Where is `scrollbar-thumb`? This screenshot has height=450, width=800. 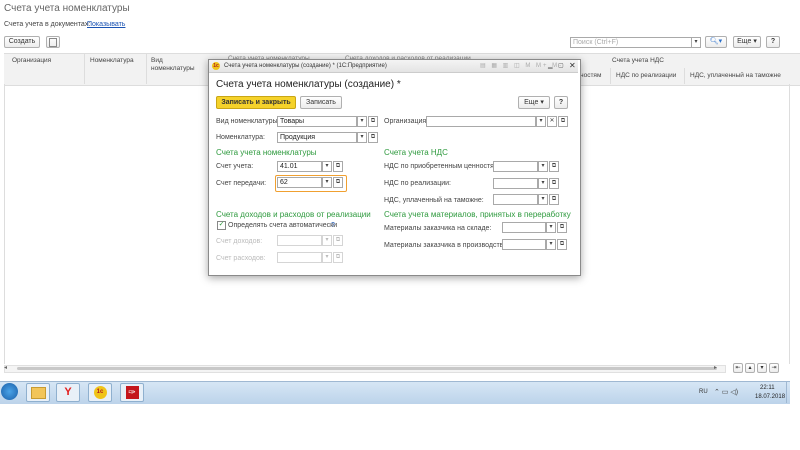
scrollbar-thumb is located at coordinates (367, 368).